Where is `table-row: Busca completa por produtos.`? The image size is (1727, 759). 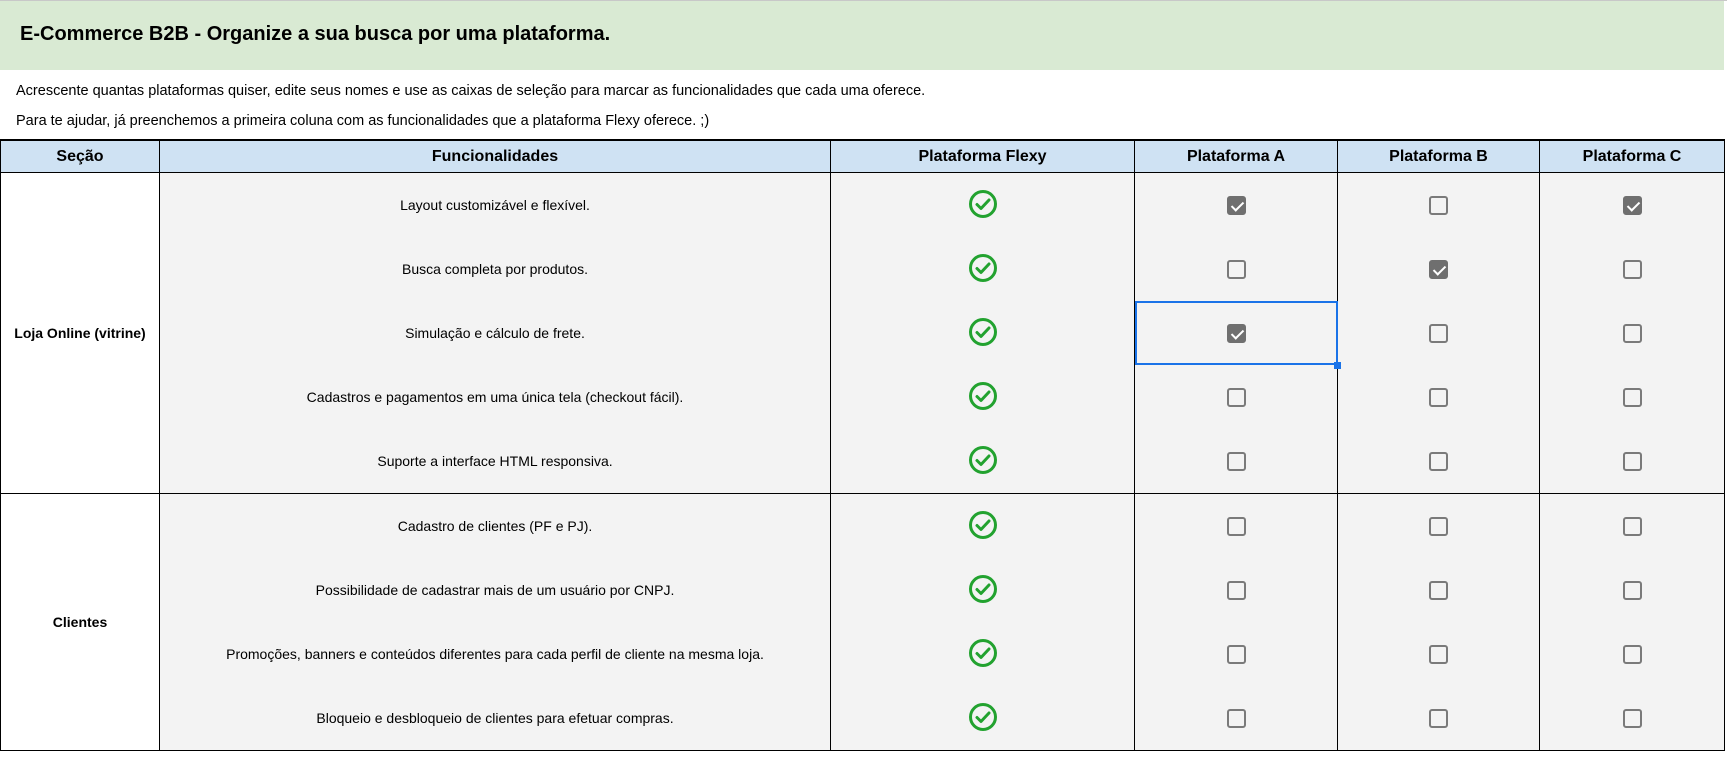 table-row: Busca completa por produtos. is located at coordinates (863, 269).